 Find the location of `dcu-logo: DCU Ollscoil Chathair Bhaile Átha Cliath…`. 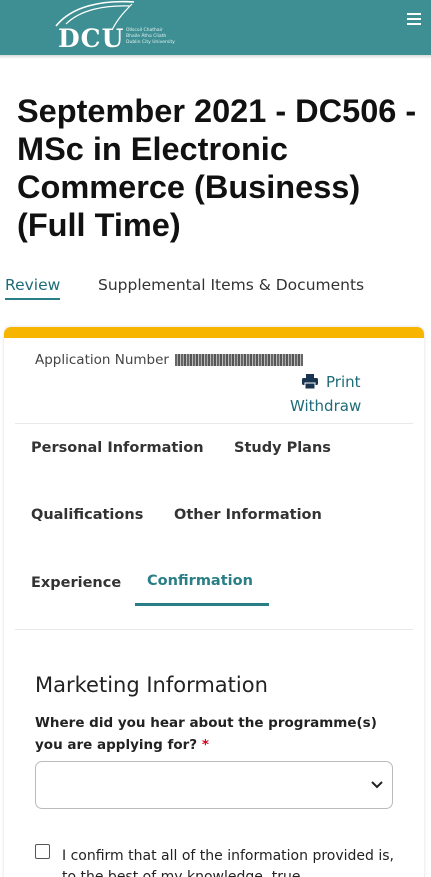

dcu-logo: DCU Ollscoil Chathair Bhaile Átha Cliath… is located at coordinates (127, 27).